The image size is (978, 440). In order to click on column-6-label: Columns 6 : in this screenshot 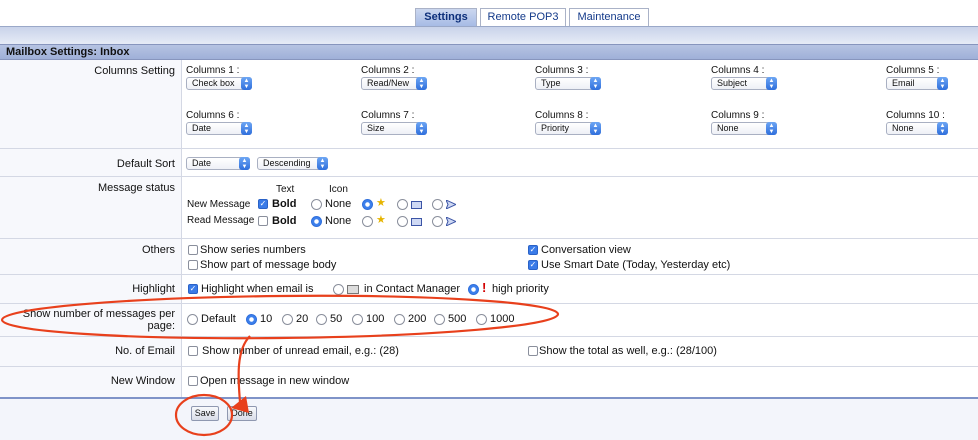, I will do `click(213, 115)`.